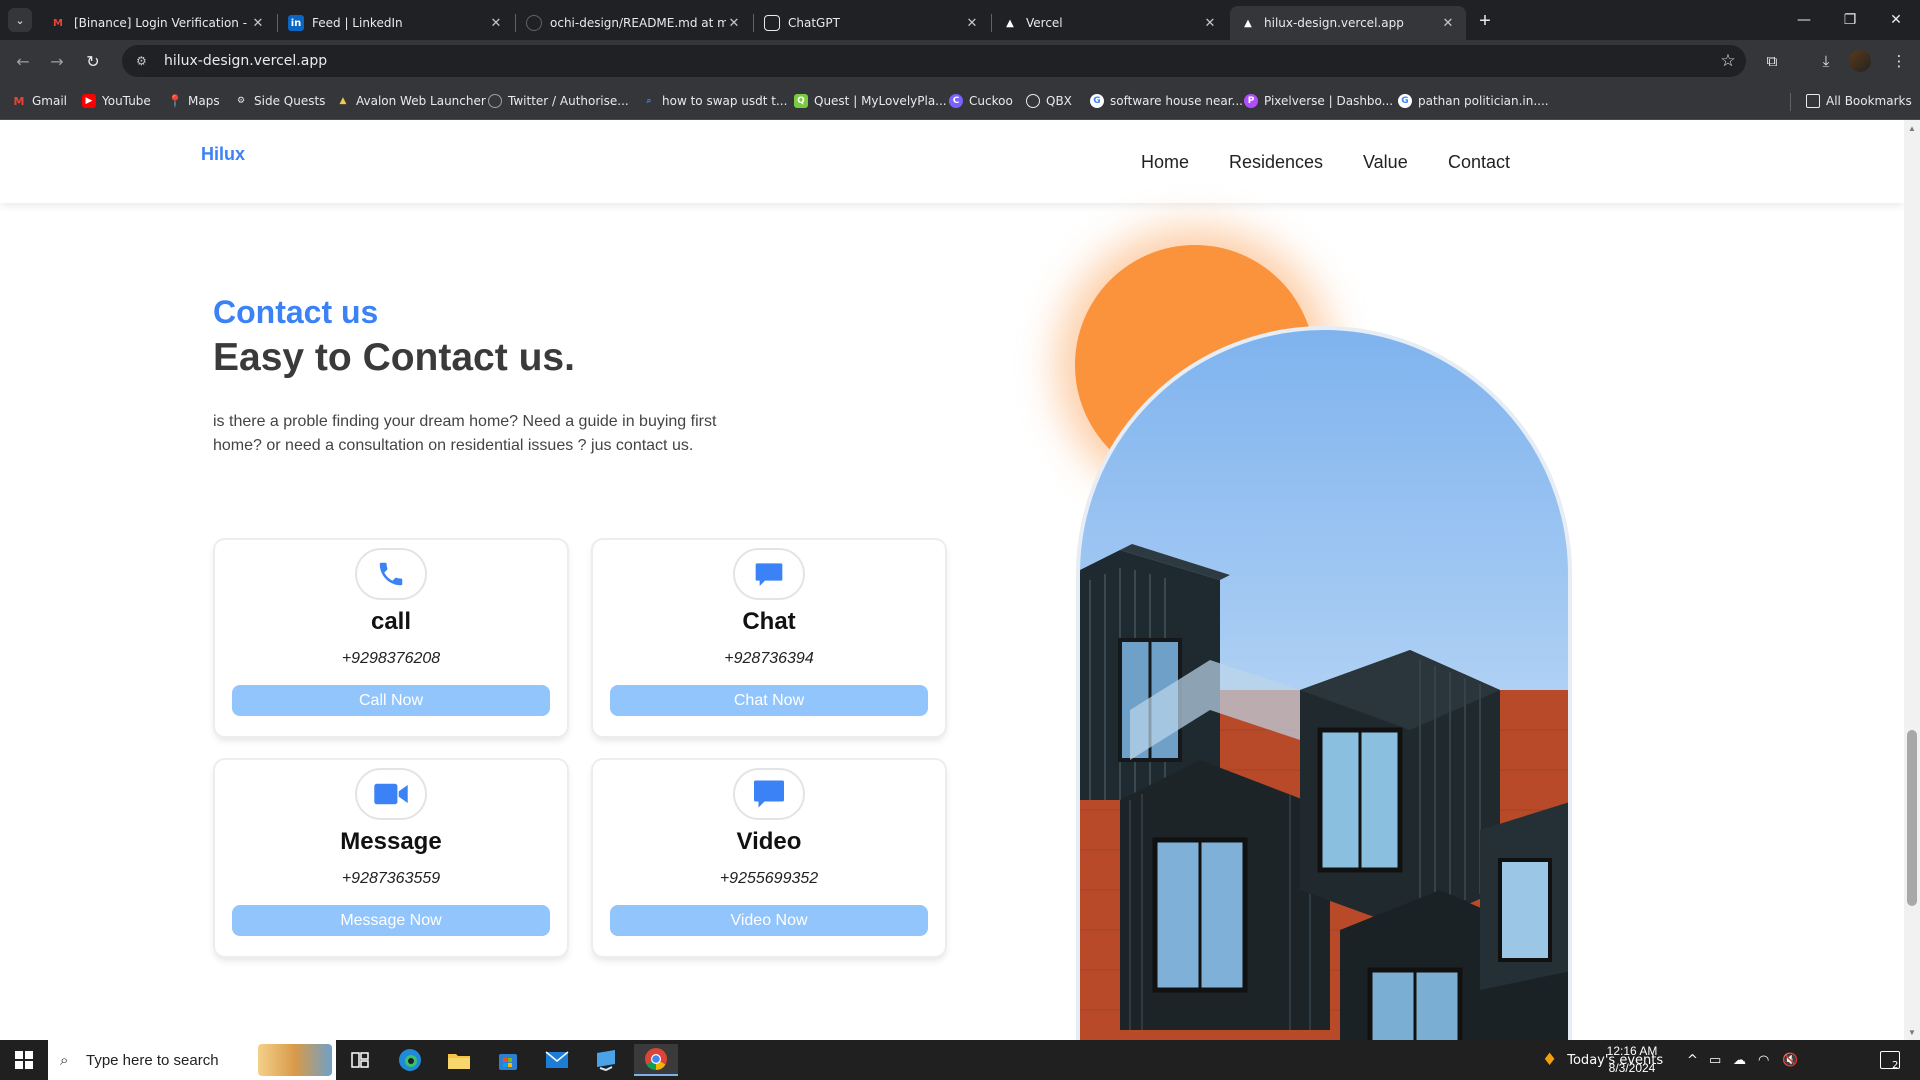 This screenshot has width=1920, height=1080. Describe the element at coordinates (391, 878) in the screenshot. I see `card-phone-number: +9287363559` at that location.